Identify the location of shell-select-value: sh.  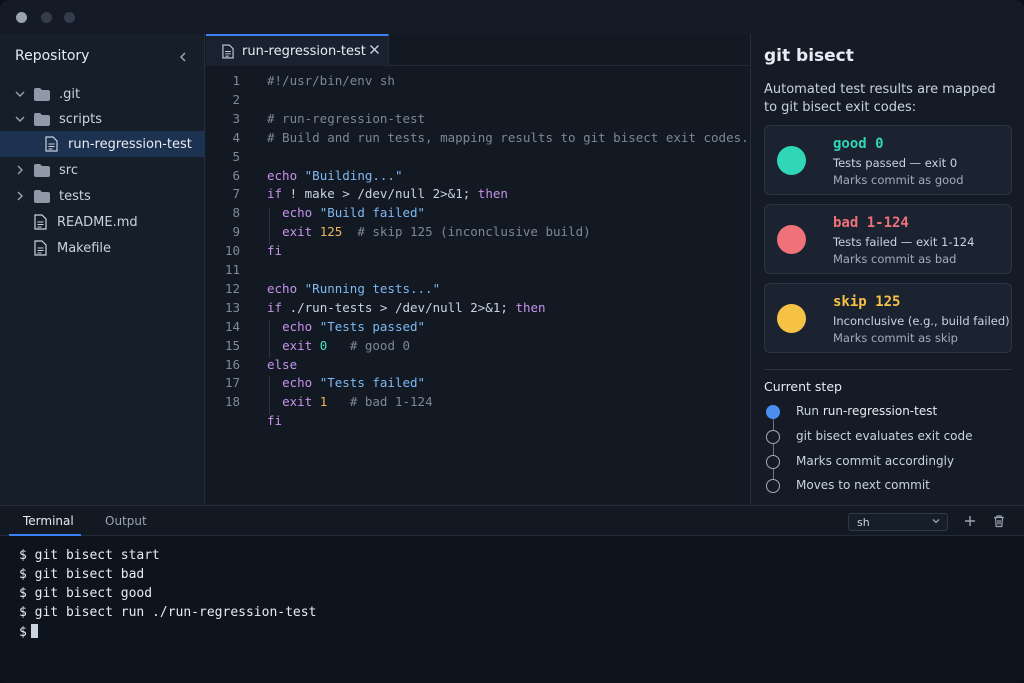
(863, 522).